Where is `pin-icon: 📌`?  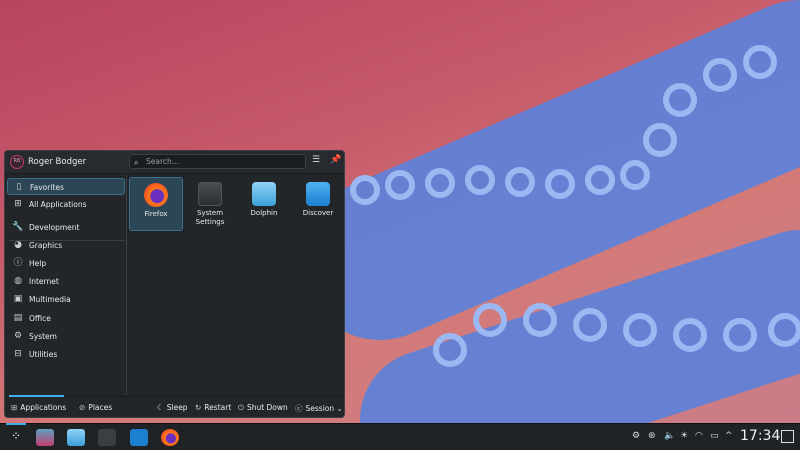
pin-icon: 📌 is located at coordinates (335, 160).